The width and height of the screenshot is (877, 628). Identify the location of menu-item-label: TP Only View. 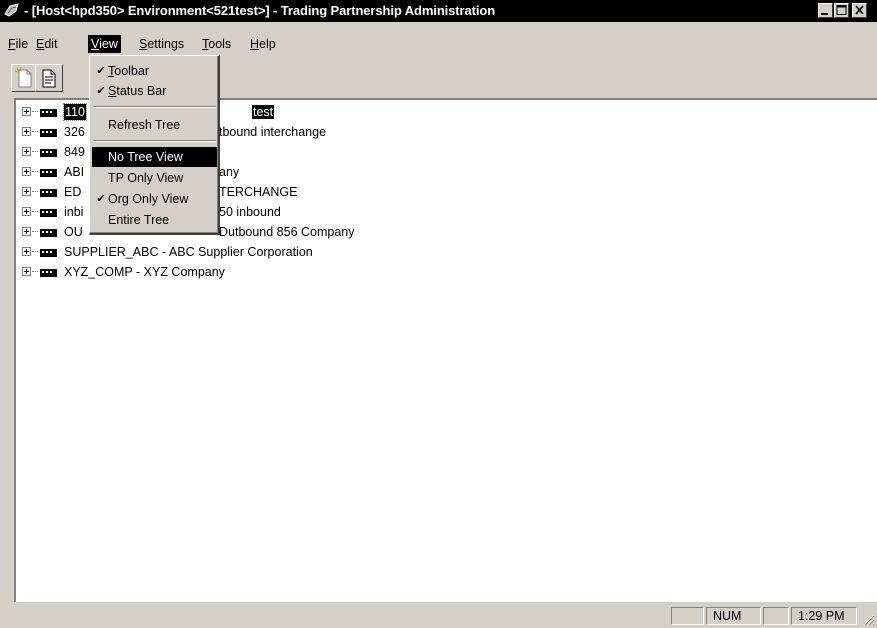
(146, 178).